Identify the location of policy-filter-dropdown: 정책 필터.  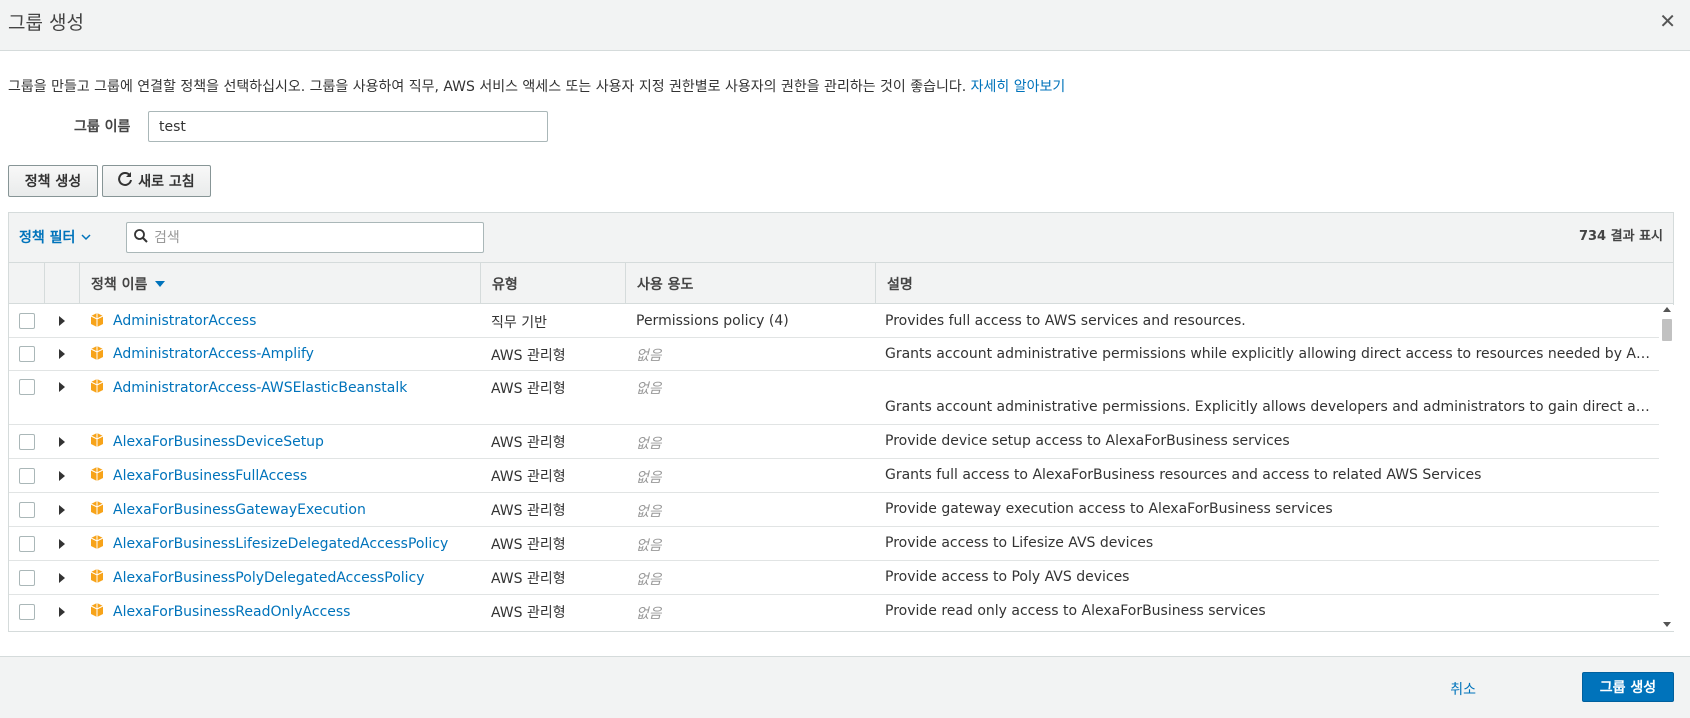
(55, 237).